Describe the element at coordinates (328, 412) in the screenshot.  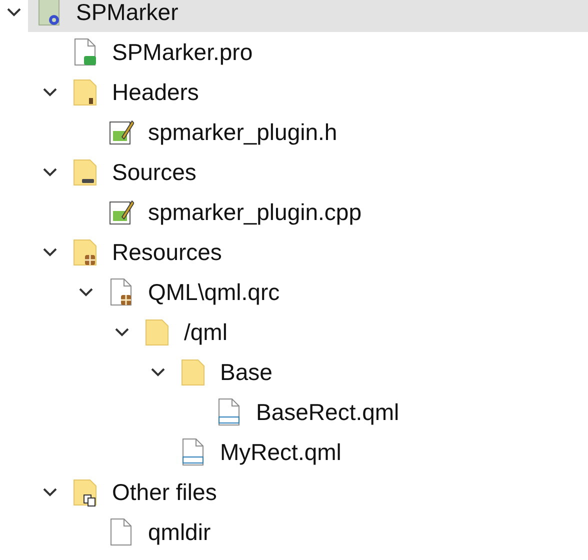
I see `item-label: BaseRect.qml` at that location.